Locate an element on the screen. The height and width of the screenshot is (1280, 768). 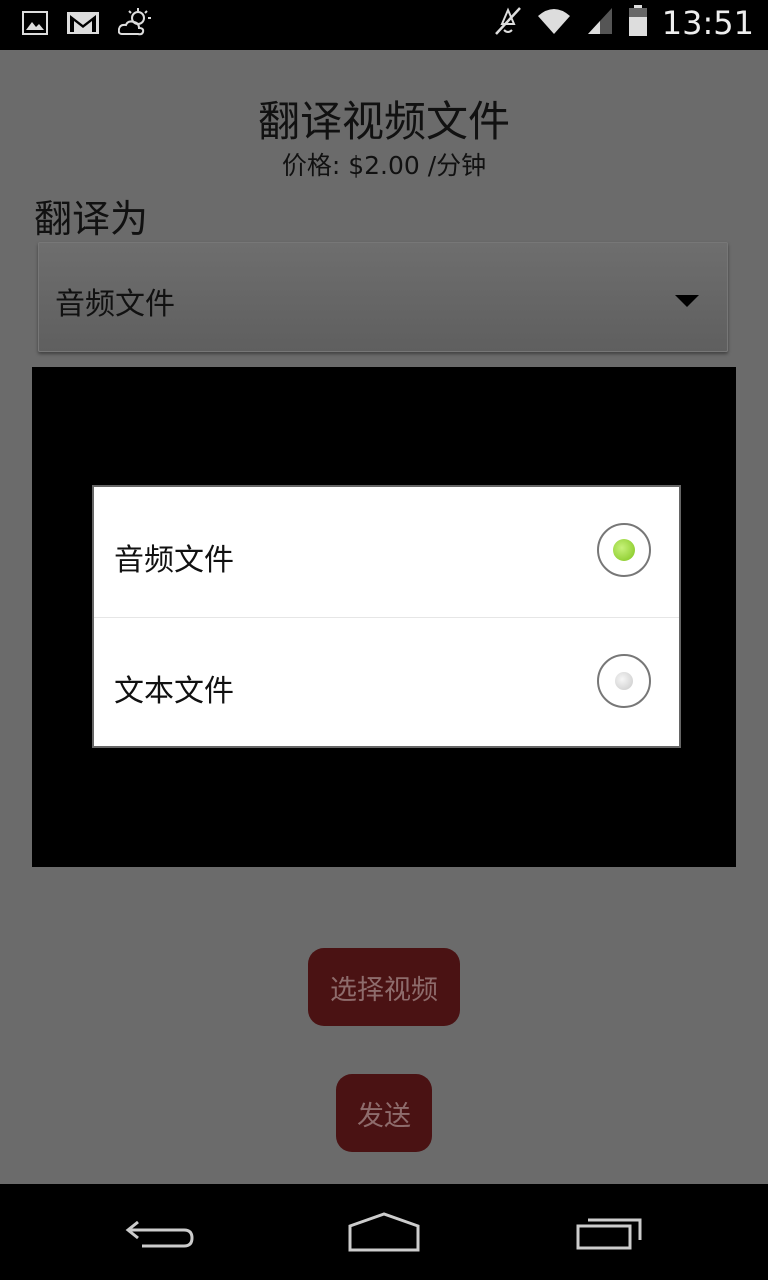
recent-apps-icon is located at coordinates (610, 1232).